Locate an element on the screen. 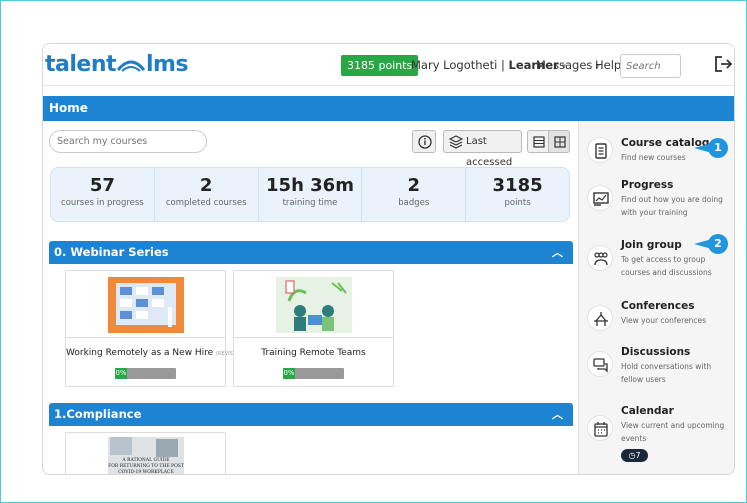 This screenshot has width=747, height=503. talentlms-logo: talent lms is located at coordinates (117, 64).